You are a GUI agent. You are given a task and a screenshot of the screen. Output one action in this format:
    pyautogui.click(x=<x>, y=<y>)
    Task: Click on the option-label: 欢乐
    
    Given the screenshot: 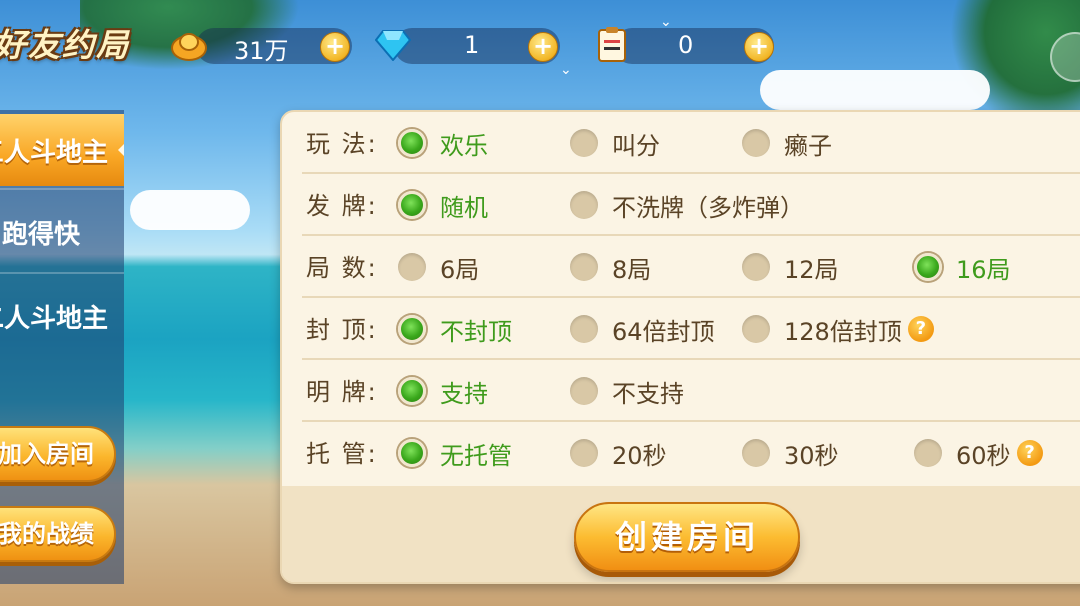 What is the action you would take?
    pyautogui.click(x=464, y=145)
    